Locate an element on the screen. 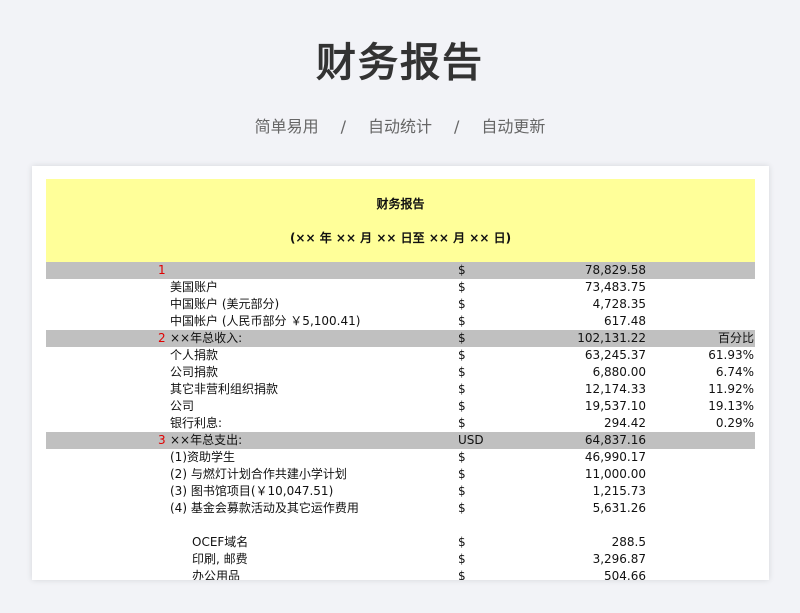 The width and height of the screenshot is (800, 613). table-row: (2) 与燃灯计划合作共建小学计划 $11,000.00 is located at coordinates (400, 474).